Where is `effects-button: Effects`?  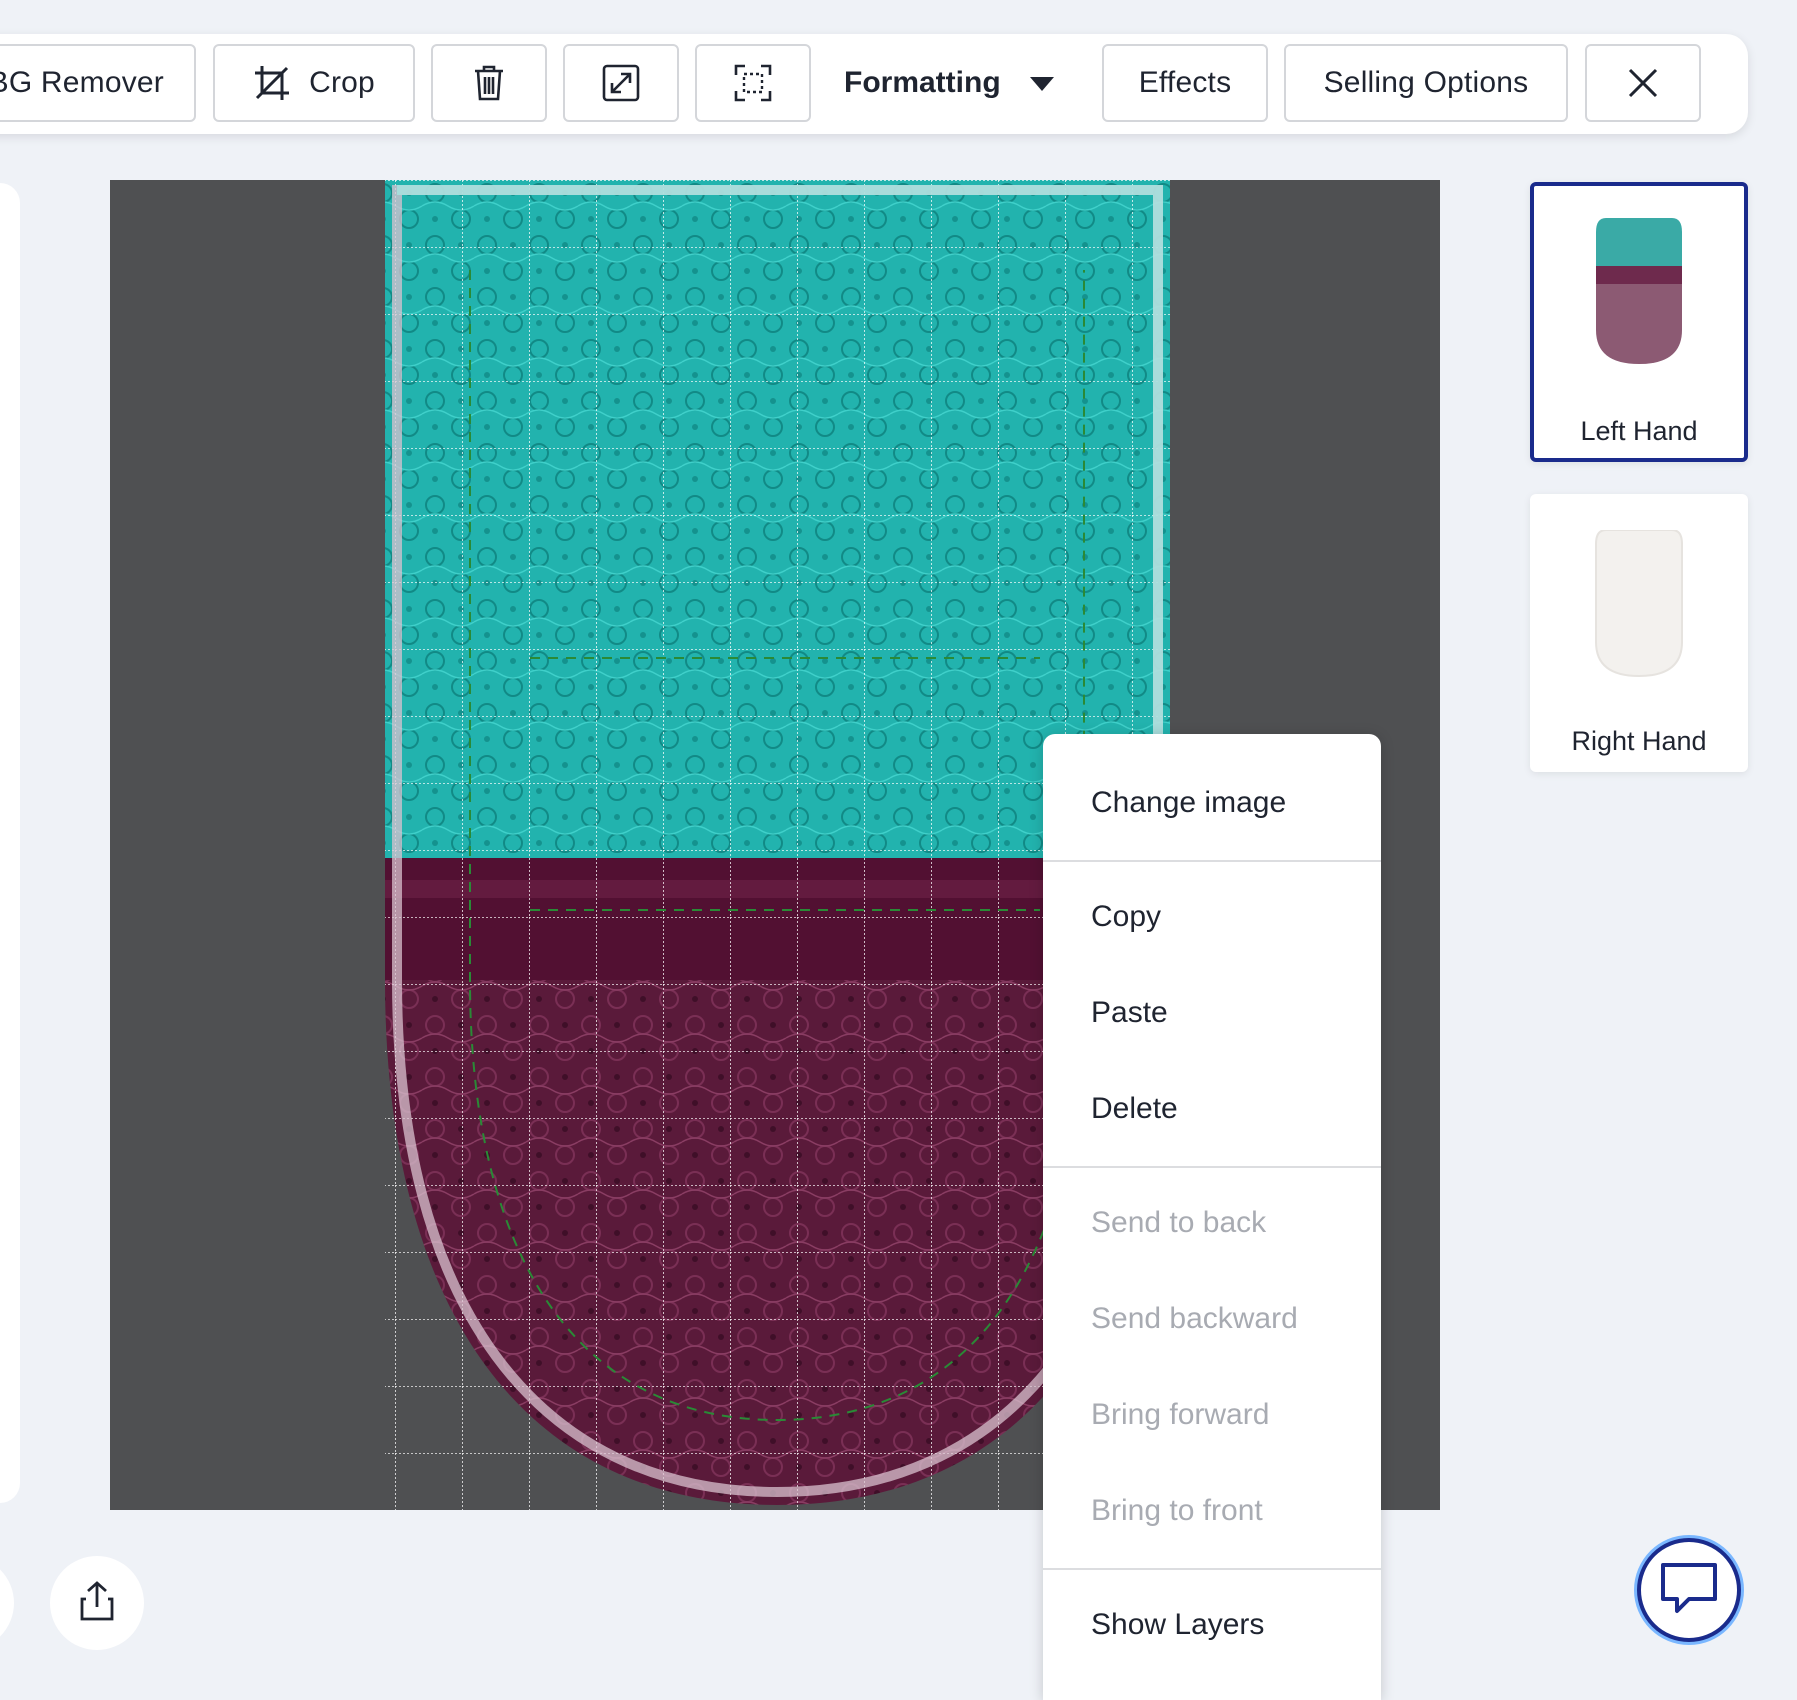 effects-button: Effects is located at coordinates (1185, 83).